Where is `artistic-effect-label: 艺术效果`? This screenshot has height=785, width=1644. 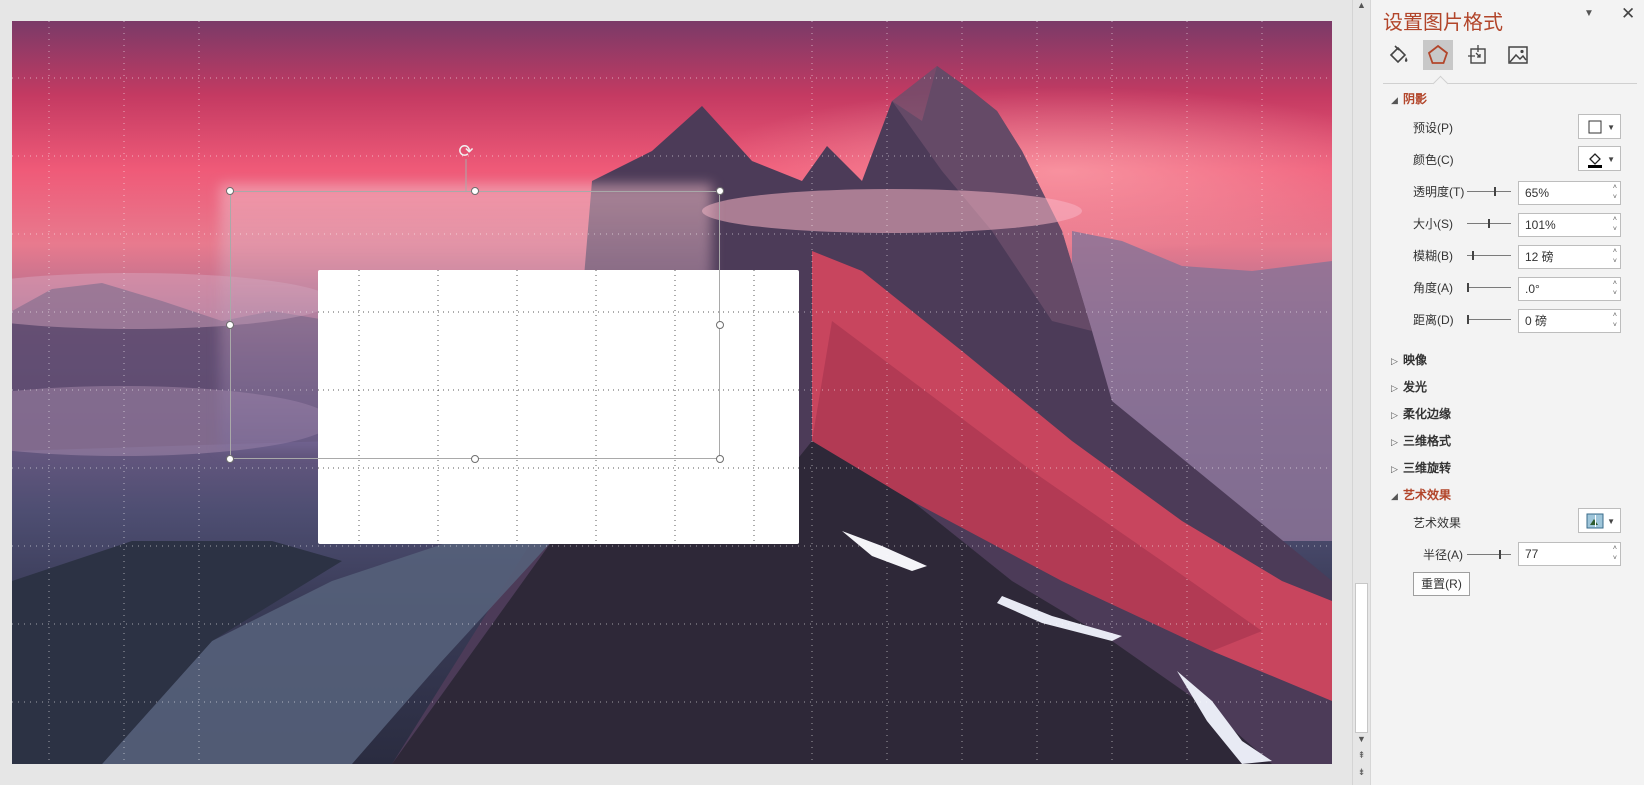 artistic-effect-label: 艺术效果 is located at coordinates (1437, 523).